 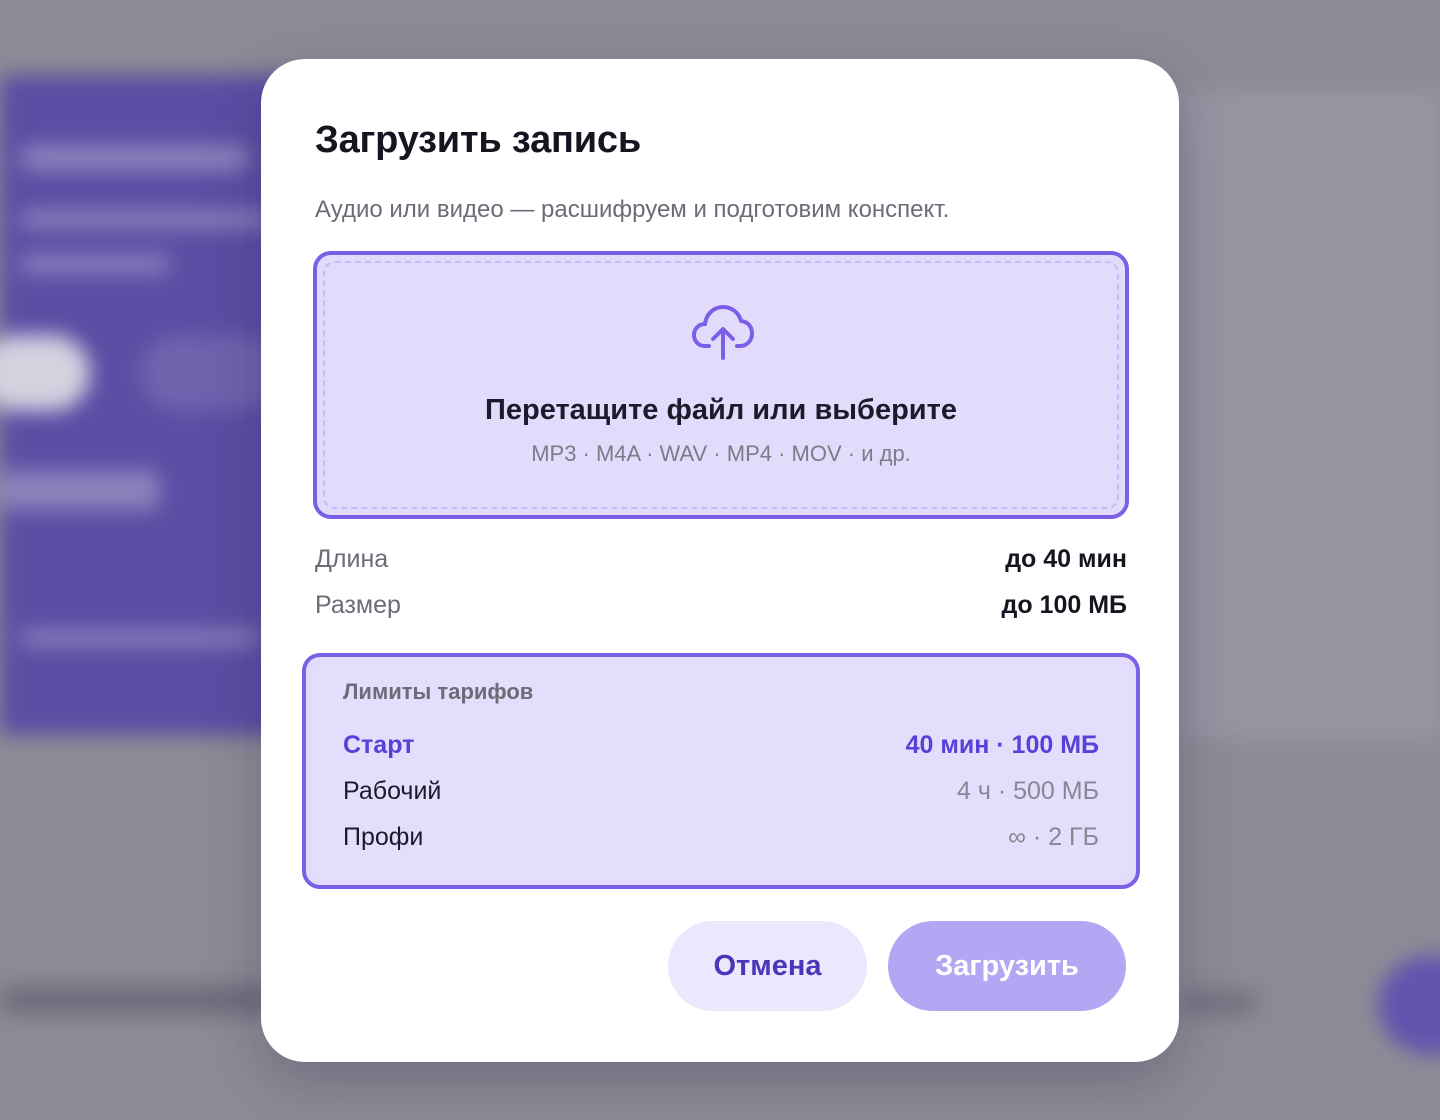 I want to click on plan-row-work: Рабочий 4 ч · 500 МБ, so click(x=721, y=793).